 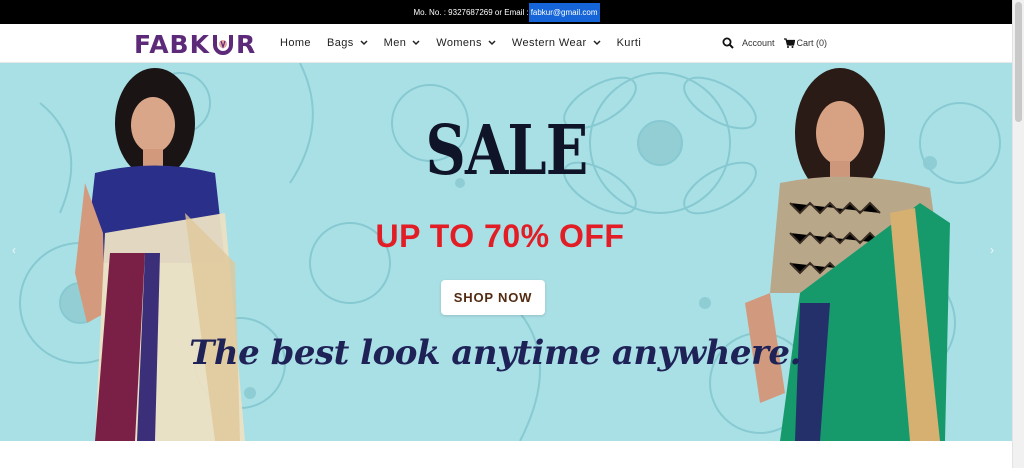 I want to click on menu-item-kurti: Kurti, so click(x=629, y=43).